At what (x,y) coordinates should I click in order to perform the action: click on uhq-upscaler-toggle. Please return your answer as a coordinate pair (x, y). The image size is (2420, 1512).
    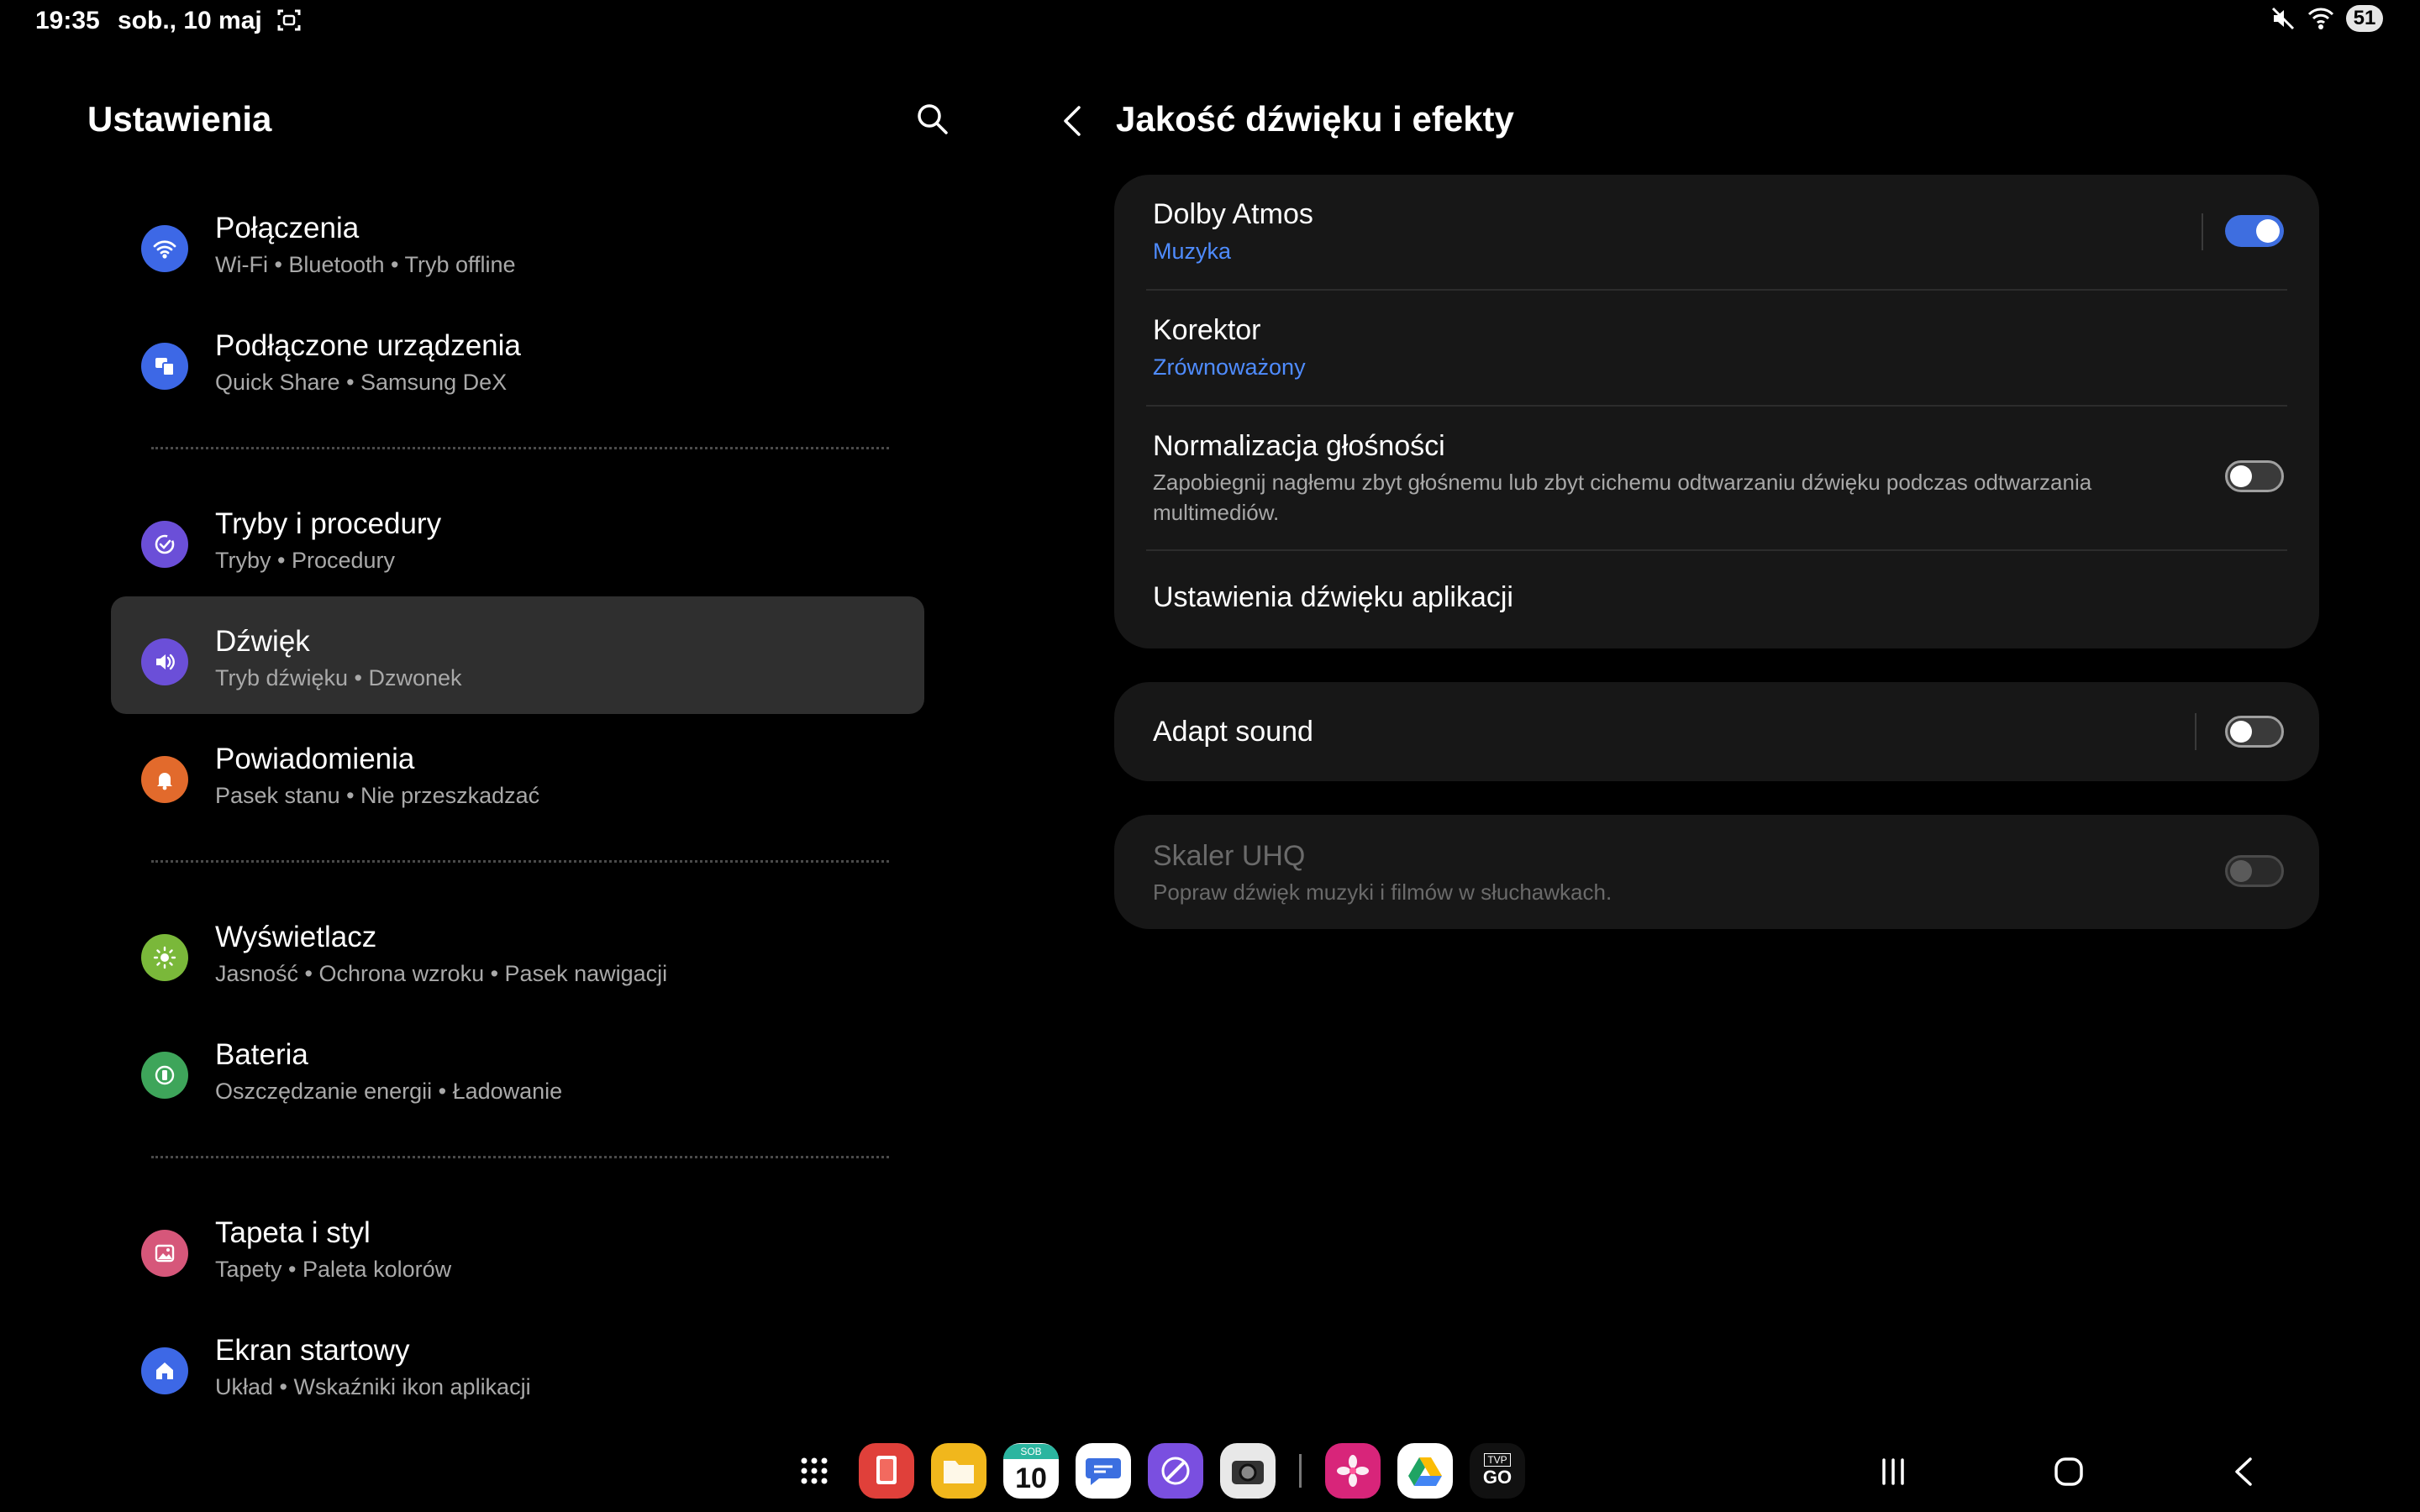
    Looking at the image, I should click on (2254, 871).